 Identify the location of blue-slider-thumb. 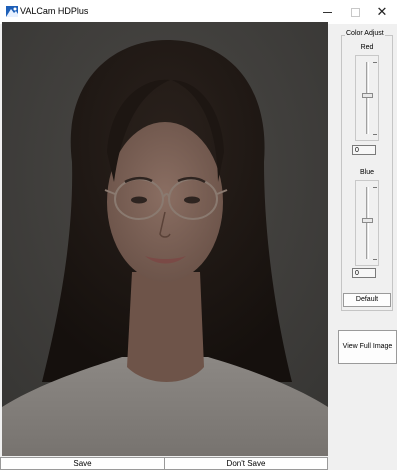
(367, 221).